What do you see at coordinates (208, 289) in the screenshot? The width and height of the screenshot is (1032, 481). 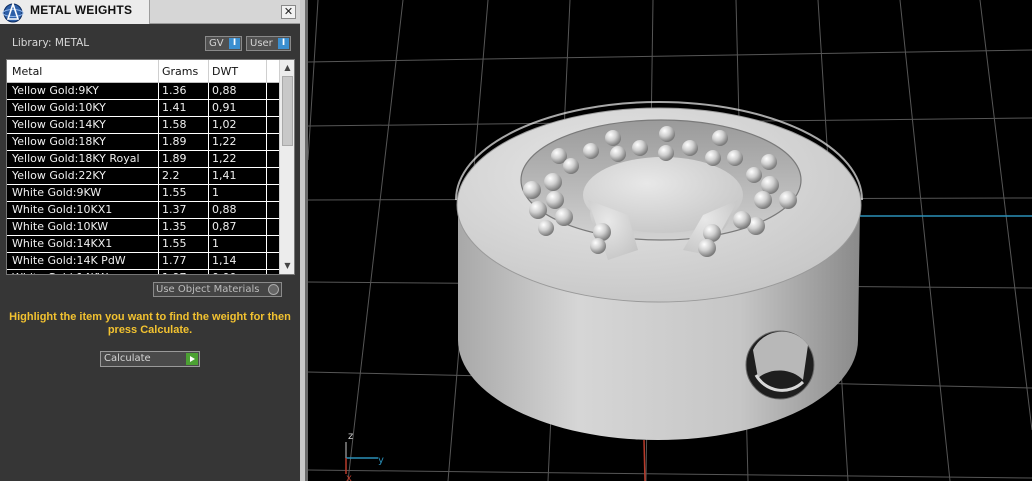 I see `use-object-materials-label: Use Object Materials` at bounding box center [208, 289].